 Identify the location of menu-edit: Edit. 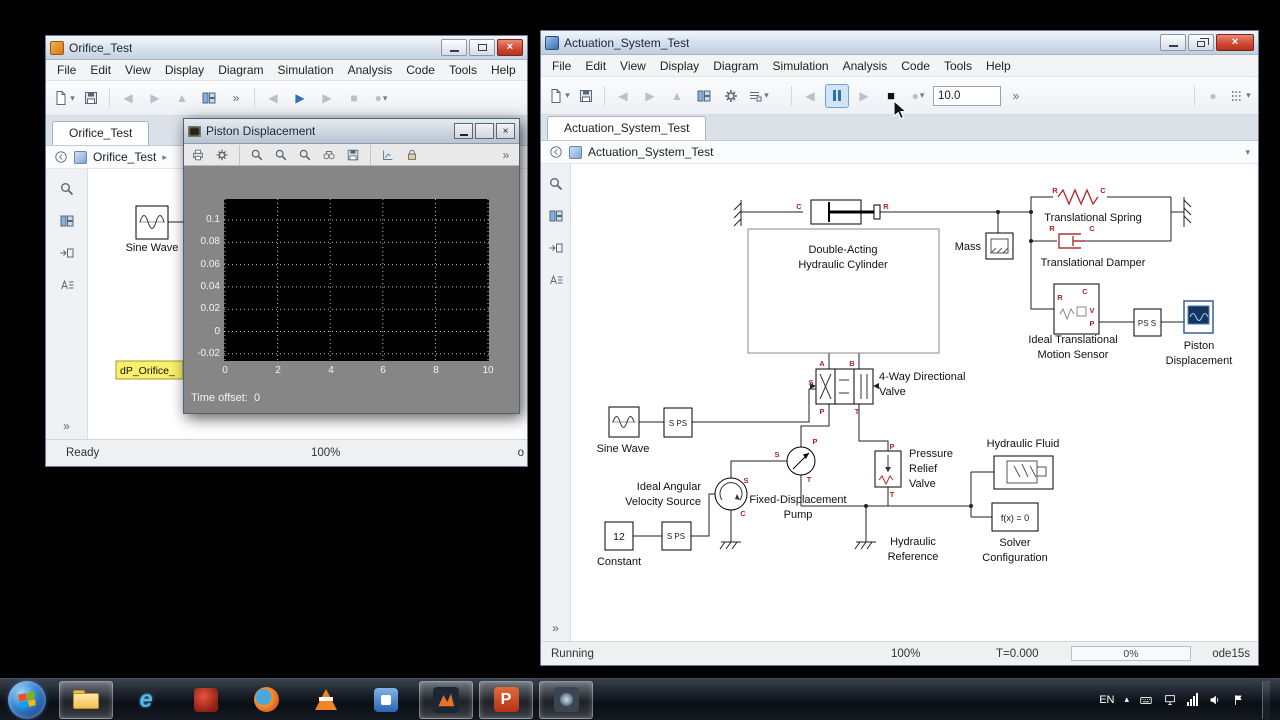
(595, 66).